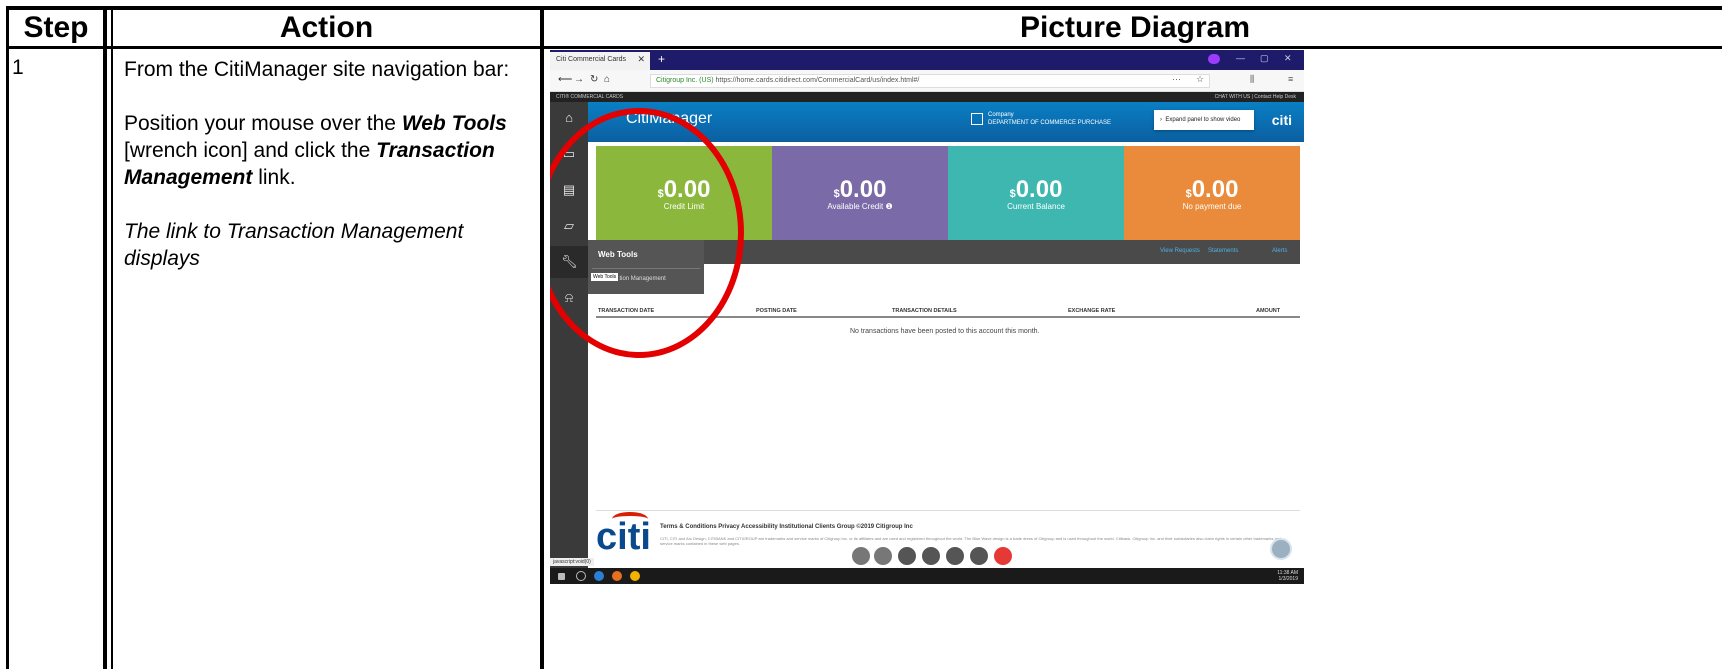 Image resolution: width=1726 pixels, height=669 pixels. What do you see at coordinates (1135, 27) in the screenshot?
I see `header-picture-diagram: Picture Diagram` at bounding box center [1135, 27].